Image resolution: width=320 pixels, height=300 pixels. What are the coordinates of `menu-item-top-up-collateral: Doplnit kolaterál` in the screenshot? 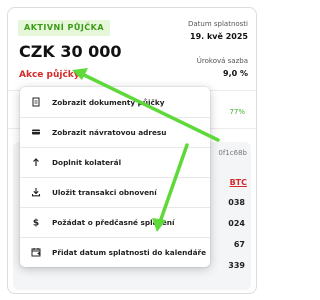 It's located at (115, 162).